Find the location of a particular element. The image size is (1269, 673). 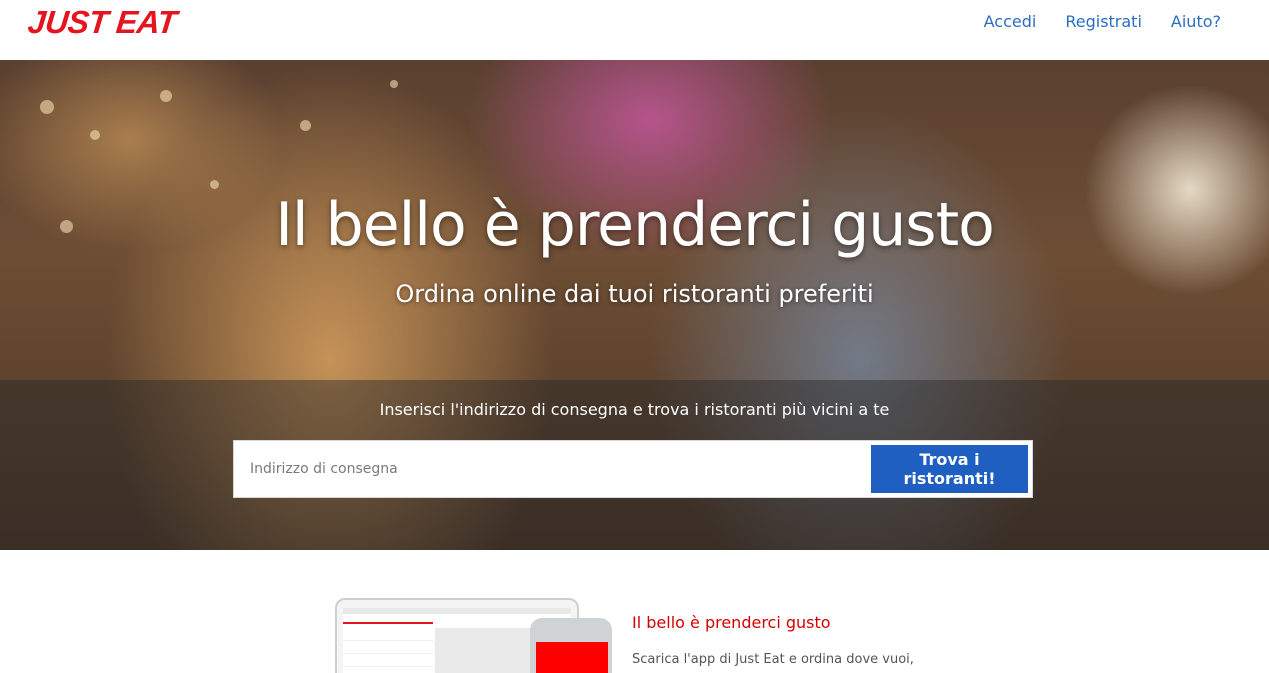

address-input is located at coordinates (549, 469).